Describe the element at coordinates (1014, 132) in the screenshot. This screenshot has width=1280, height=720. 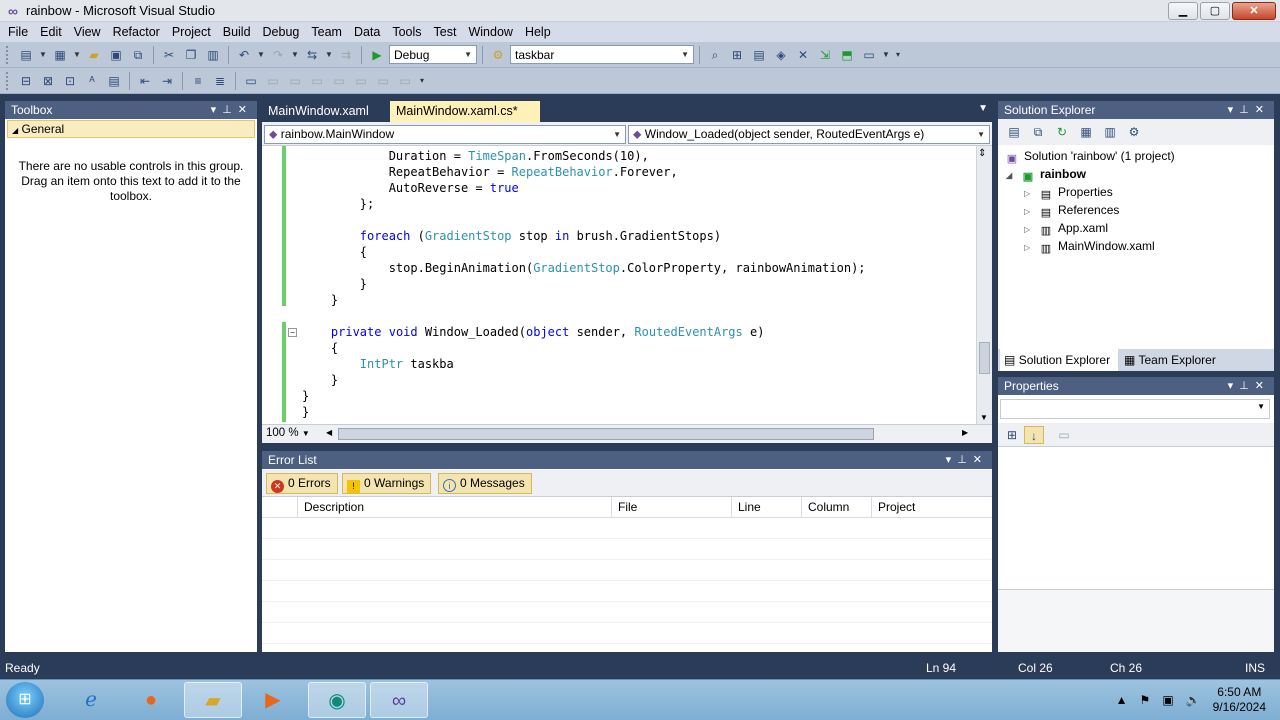
I see `properties-icon: ▤` at that location.